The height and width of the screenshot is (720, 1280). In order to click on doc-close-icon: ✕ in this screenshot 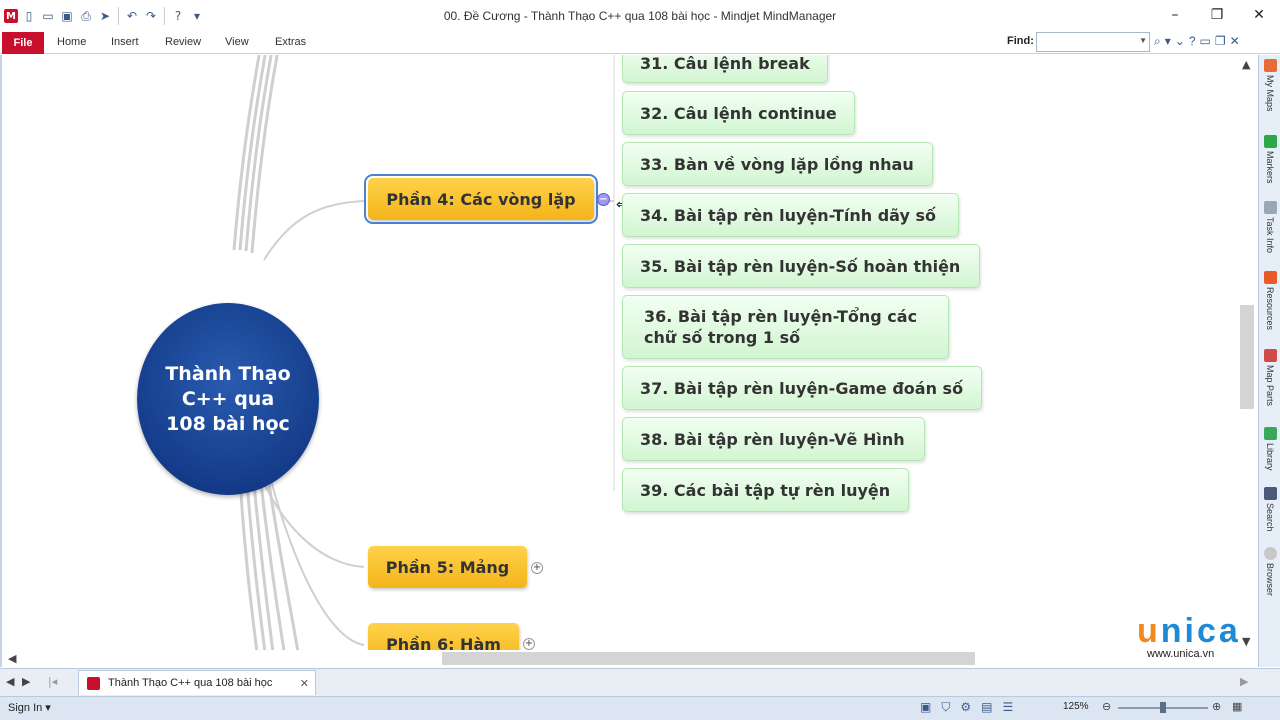, I will do `click(1235, 41)`.